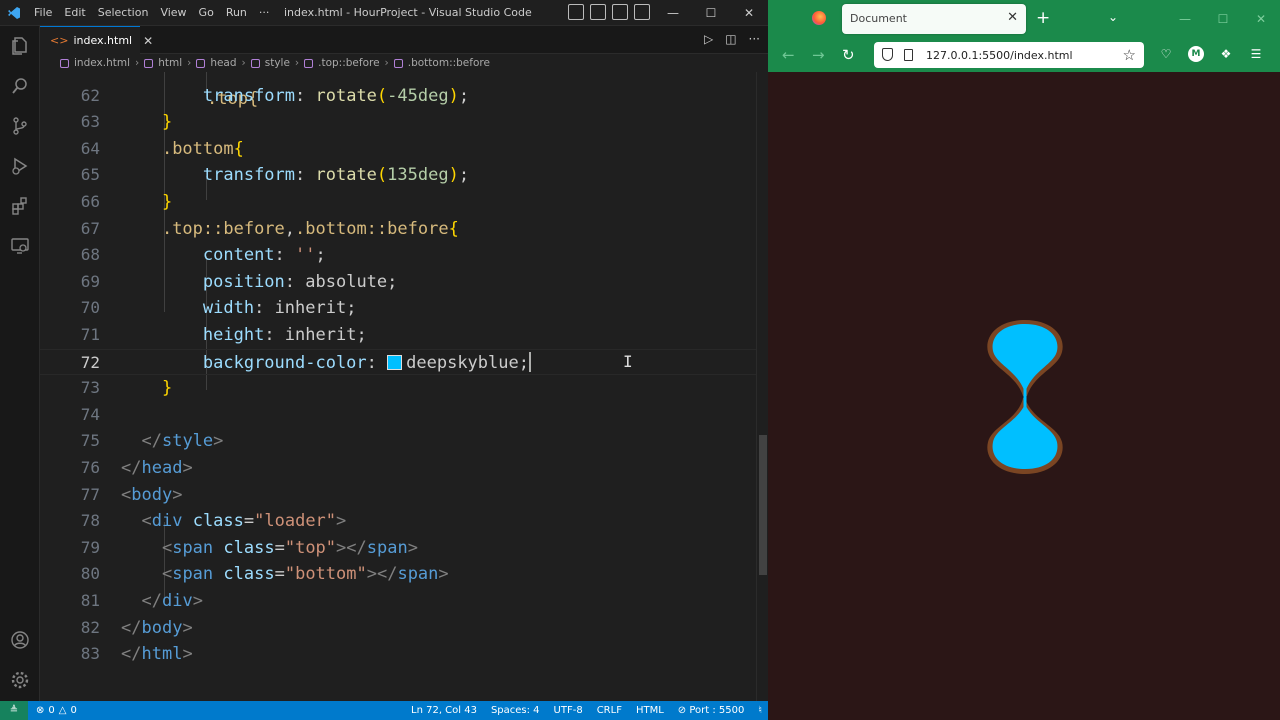 This screenshot has height=720, width=1280. I want to click on new-tab-icon: +, so click(1043, 18).